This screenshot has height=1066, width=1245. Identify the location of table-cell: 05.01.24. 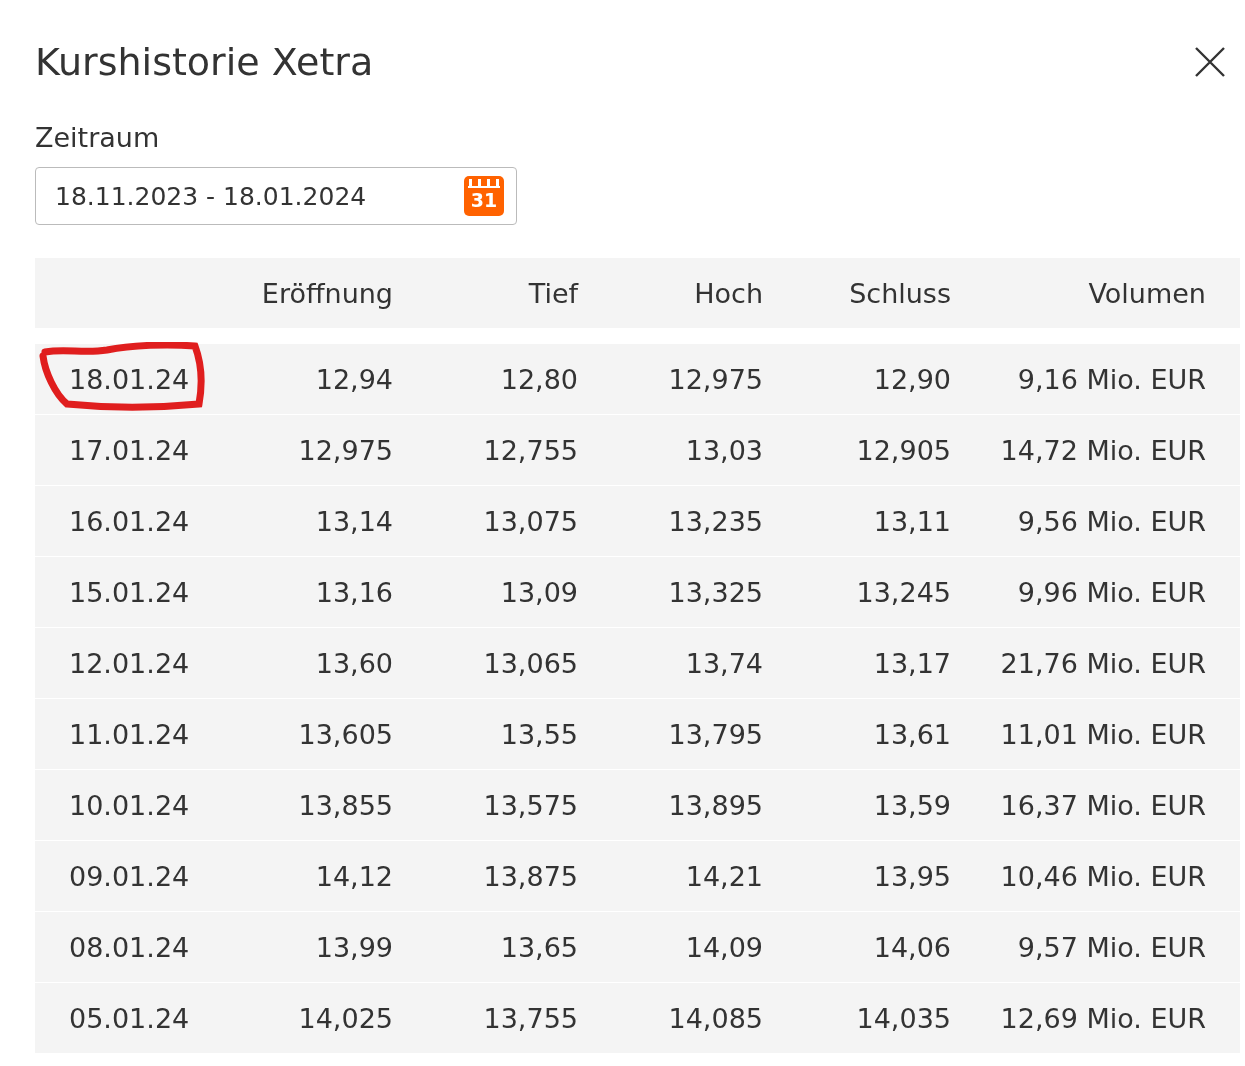
(129, 1018).